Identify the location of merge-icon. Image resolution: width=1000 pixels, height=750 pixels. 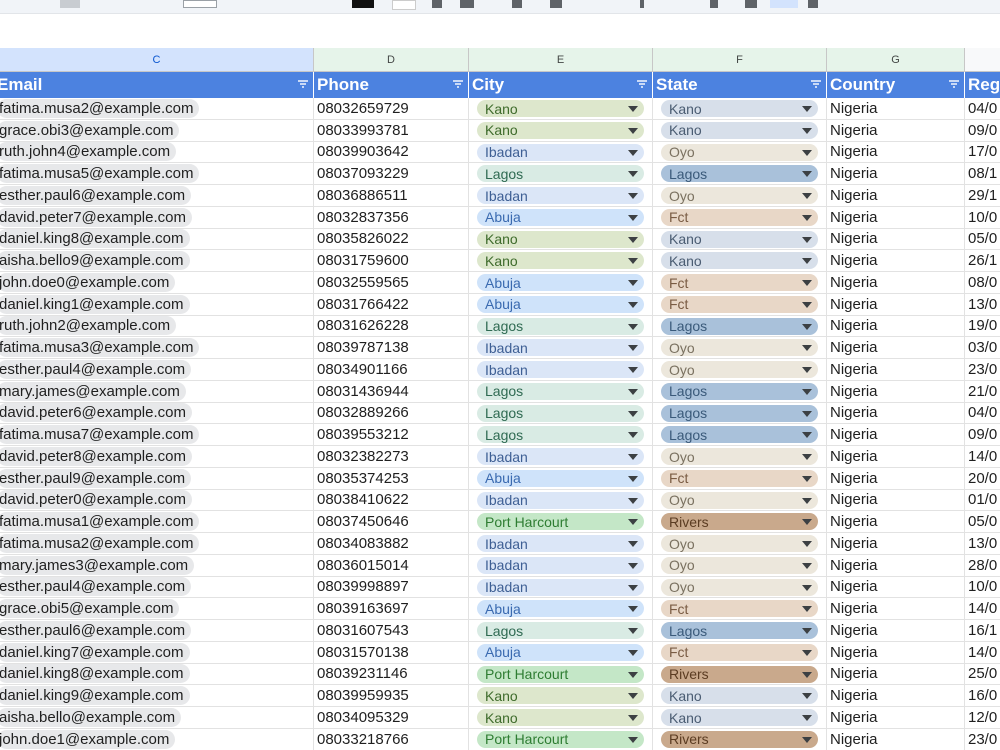
(467, 4).